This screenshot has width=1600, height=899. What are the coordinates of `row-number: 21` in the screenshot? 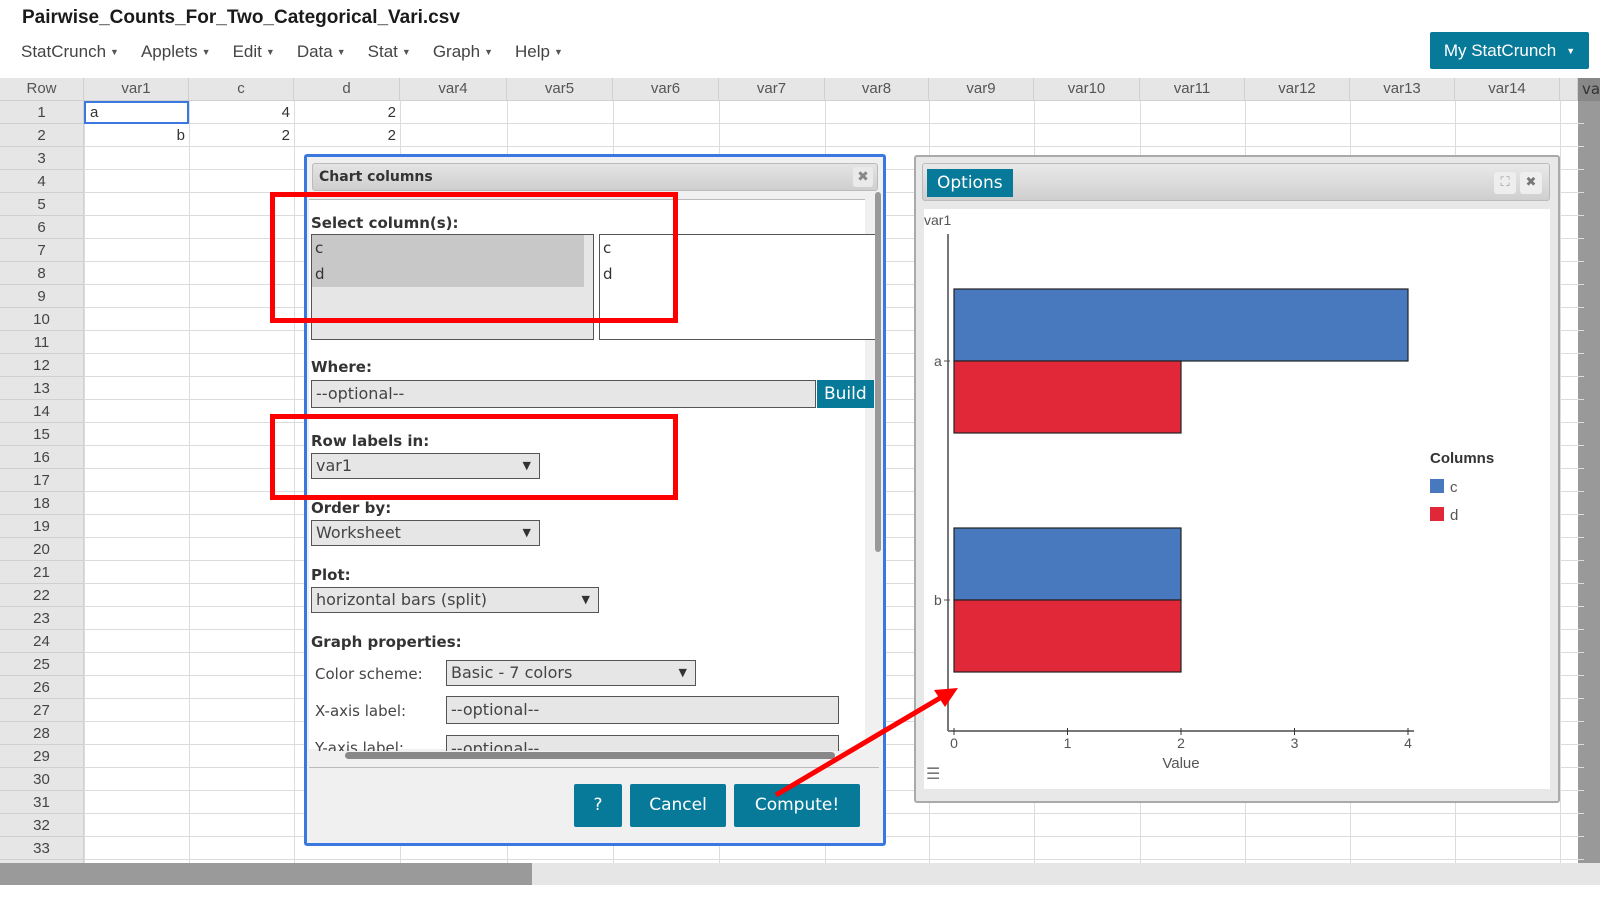 It's located at (42, 572).